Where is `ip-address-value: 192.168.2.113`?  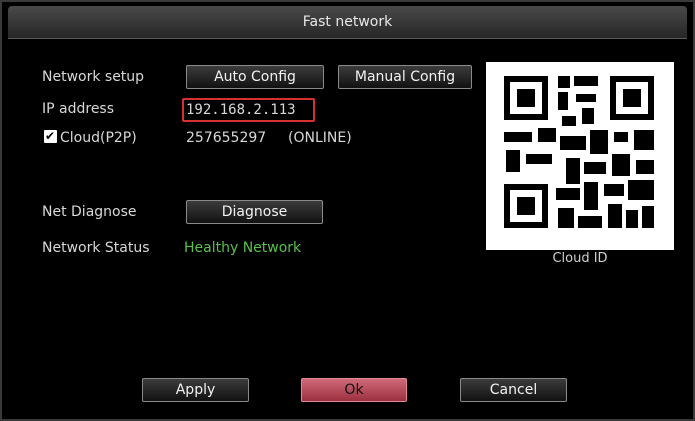
ip-address-value: 192.168.2.113 is located at coordinates (241, 110).